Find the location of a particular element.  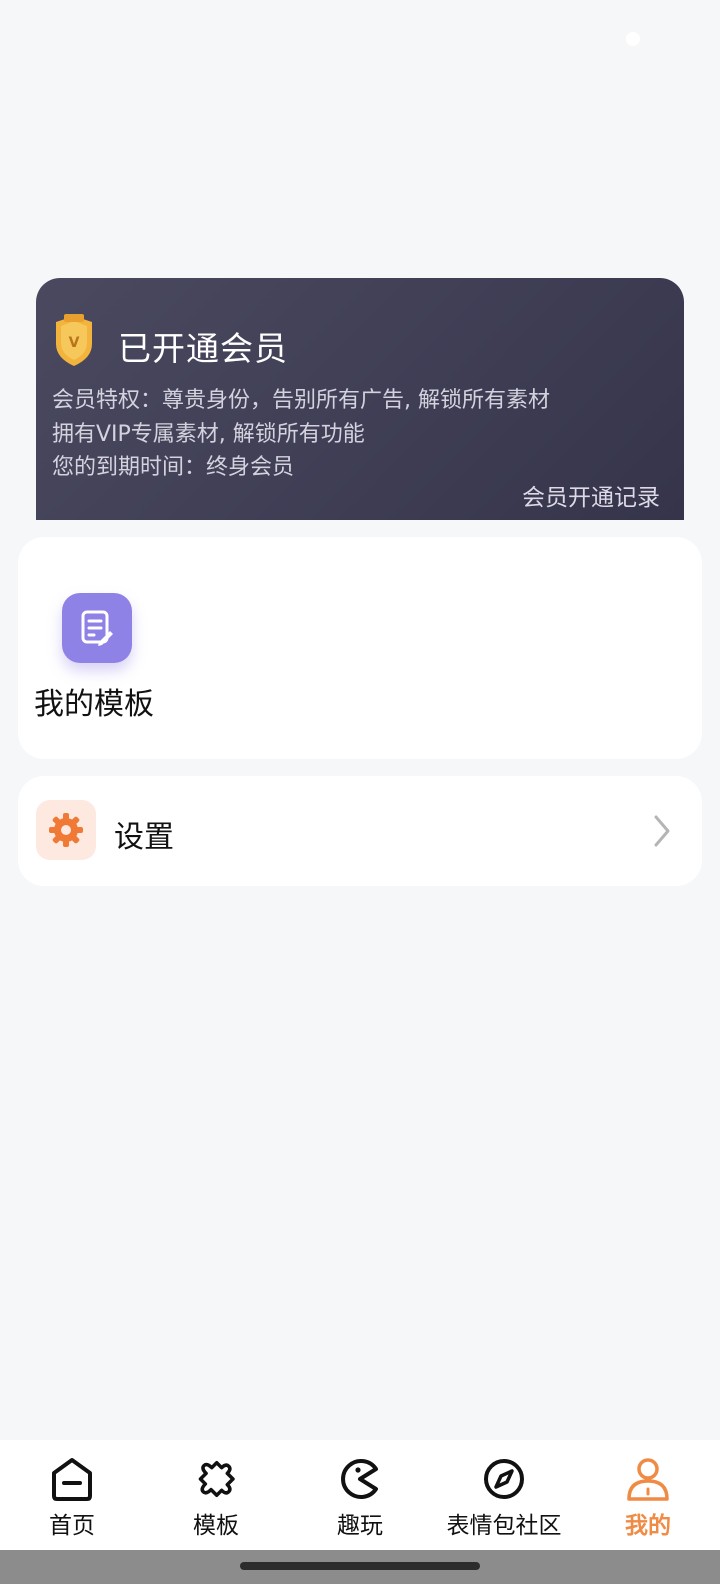

svg-text: V is located at coordinates (74, 343).